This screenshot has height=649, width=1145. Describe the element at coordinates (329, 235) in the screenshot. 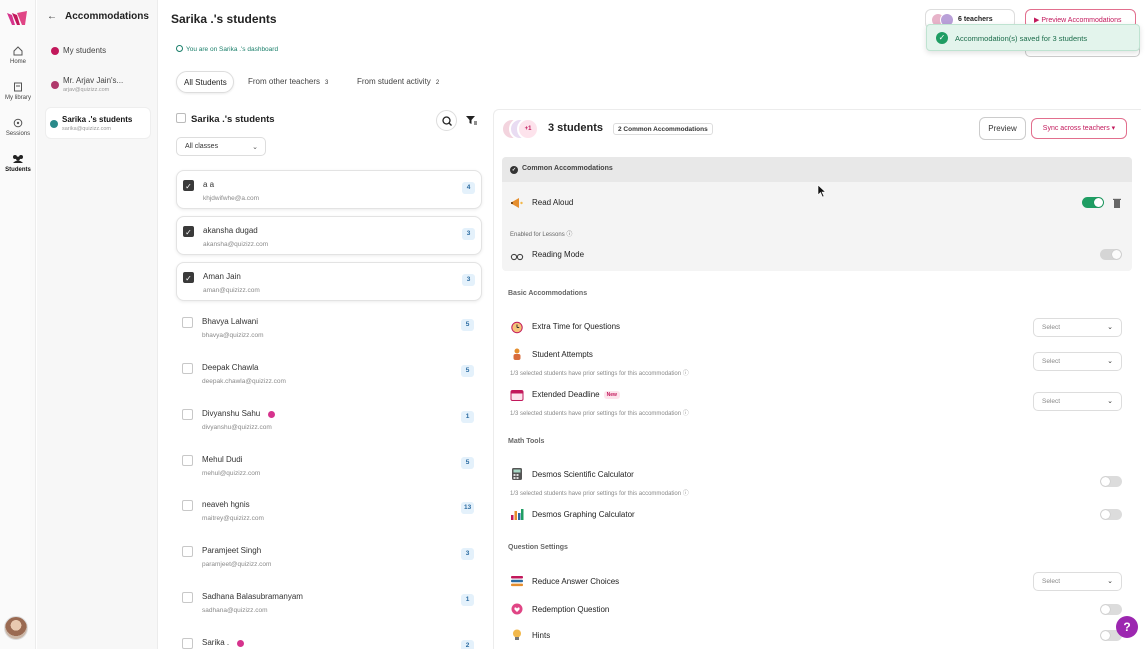

I see `student-row: ✓ akansha dugad akansha@quizizz.com 3` at that location.